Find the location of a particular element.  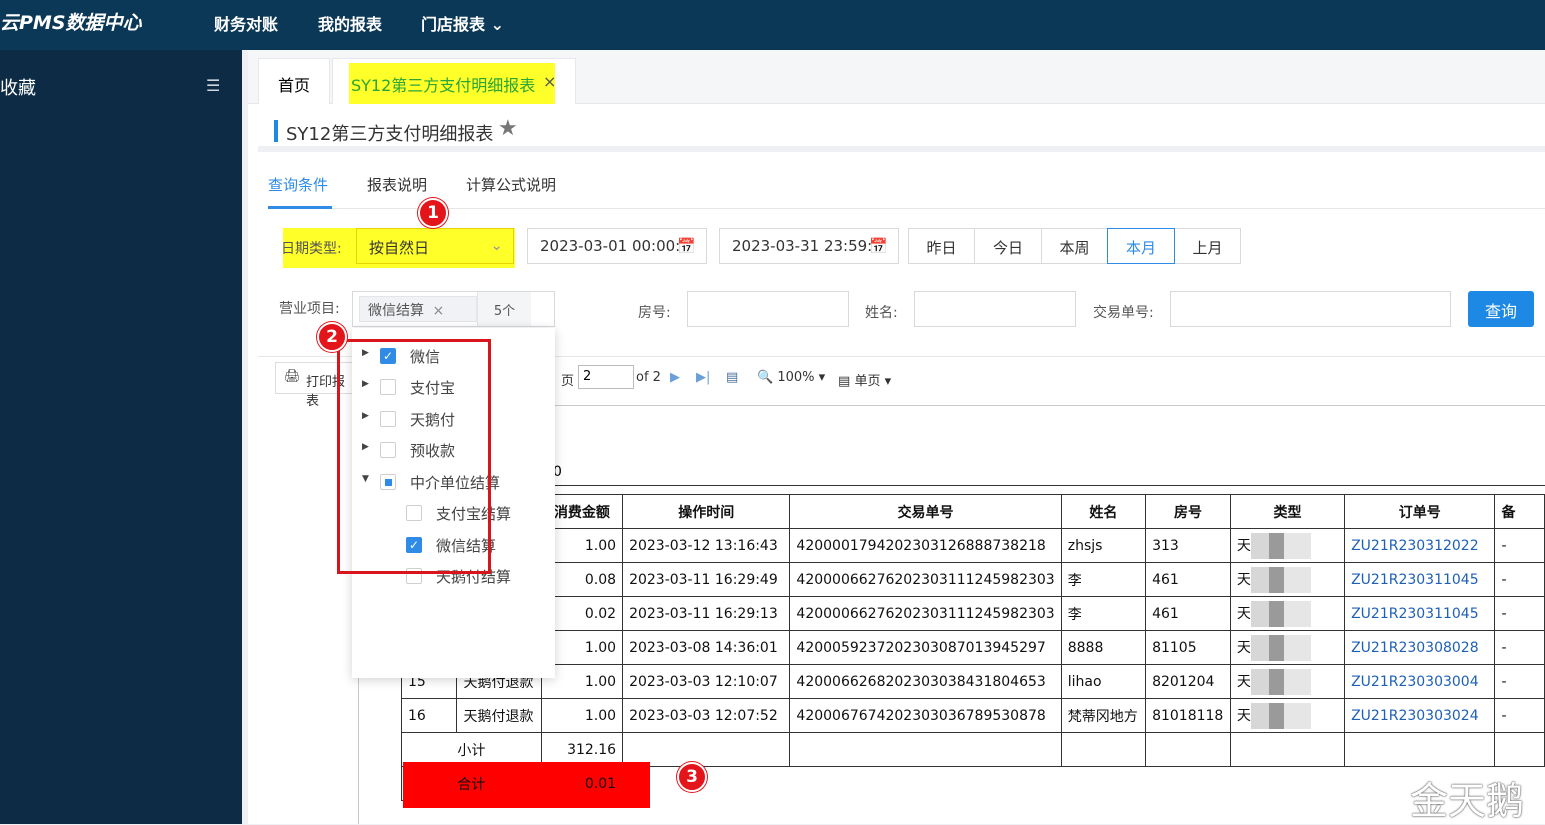

tab-sy12-report: SY12第三方支付明细报表 × is located at coordinates (454, 84).